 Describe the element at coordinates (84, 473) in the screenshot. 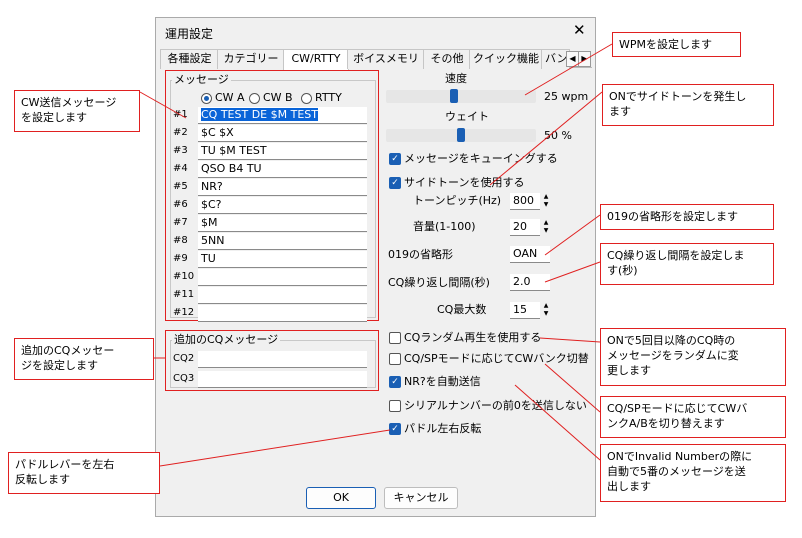

I see `callout-paddle: パドルレバーを左右 反転します` at that location.